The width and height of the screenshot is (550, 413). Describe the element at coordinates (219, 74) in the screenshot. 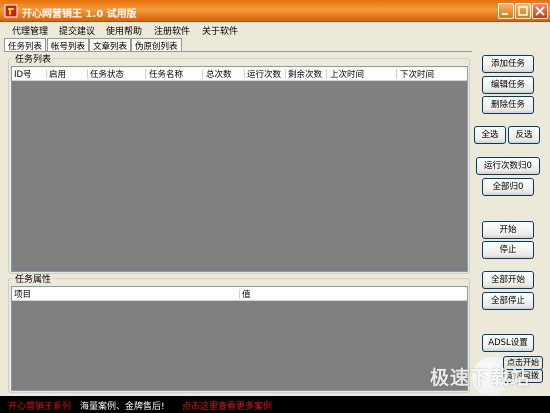

I see `col-total: 总次数` at that location.